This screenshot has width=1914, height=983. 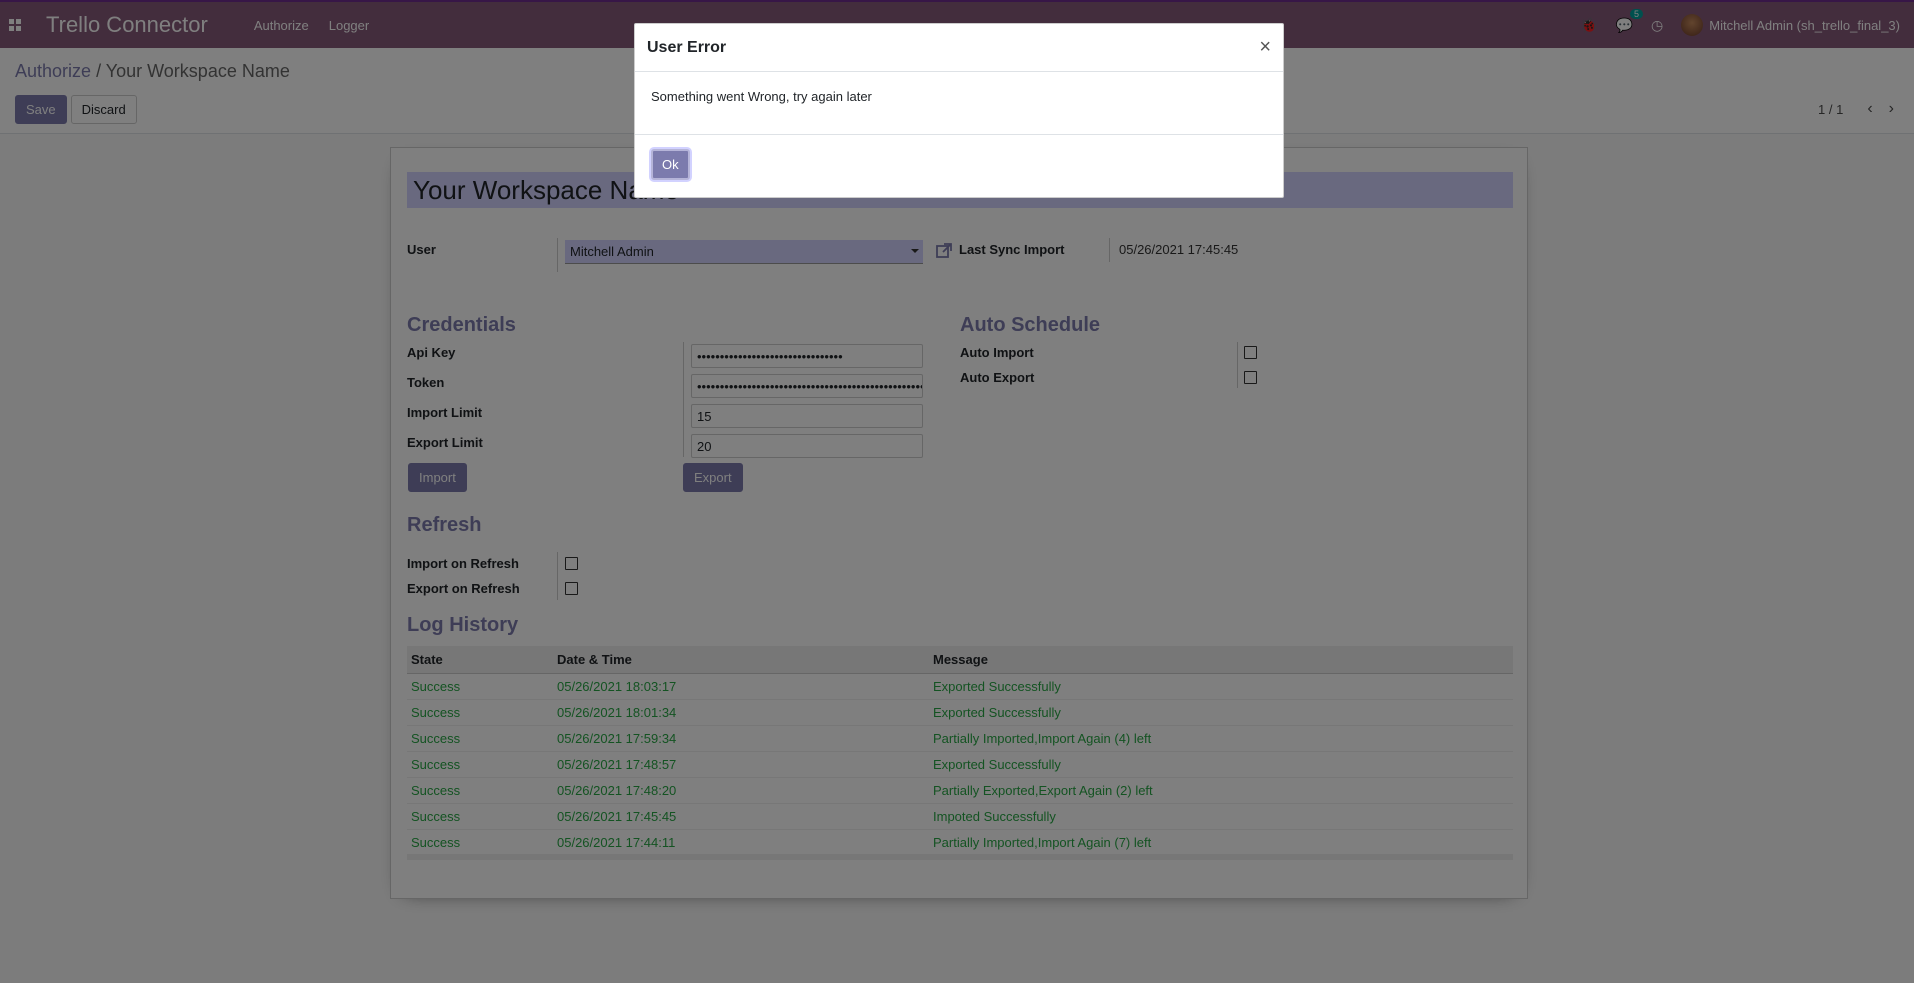 I want to click on dialog-message: Something went Wrong, try again later, so click(x=959, y=103).